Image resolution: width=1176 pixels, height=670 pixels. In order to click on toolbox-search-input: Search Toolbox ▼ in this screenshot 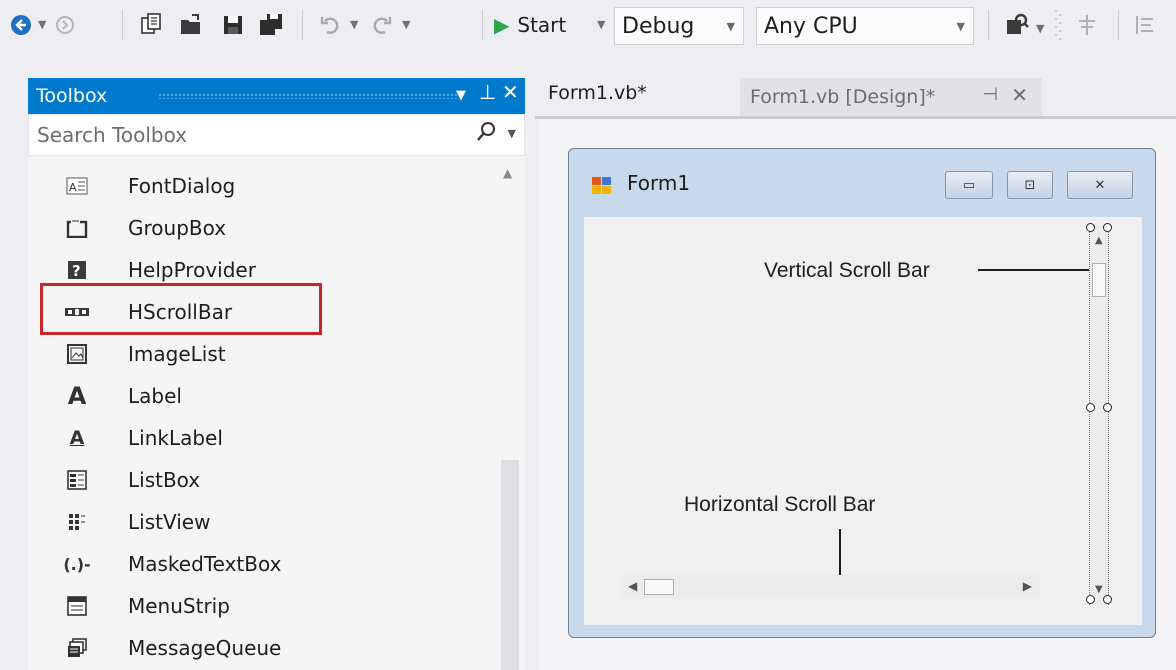, I will do `click(276, 135)`.